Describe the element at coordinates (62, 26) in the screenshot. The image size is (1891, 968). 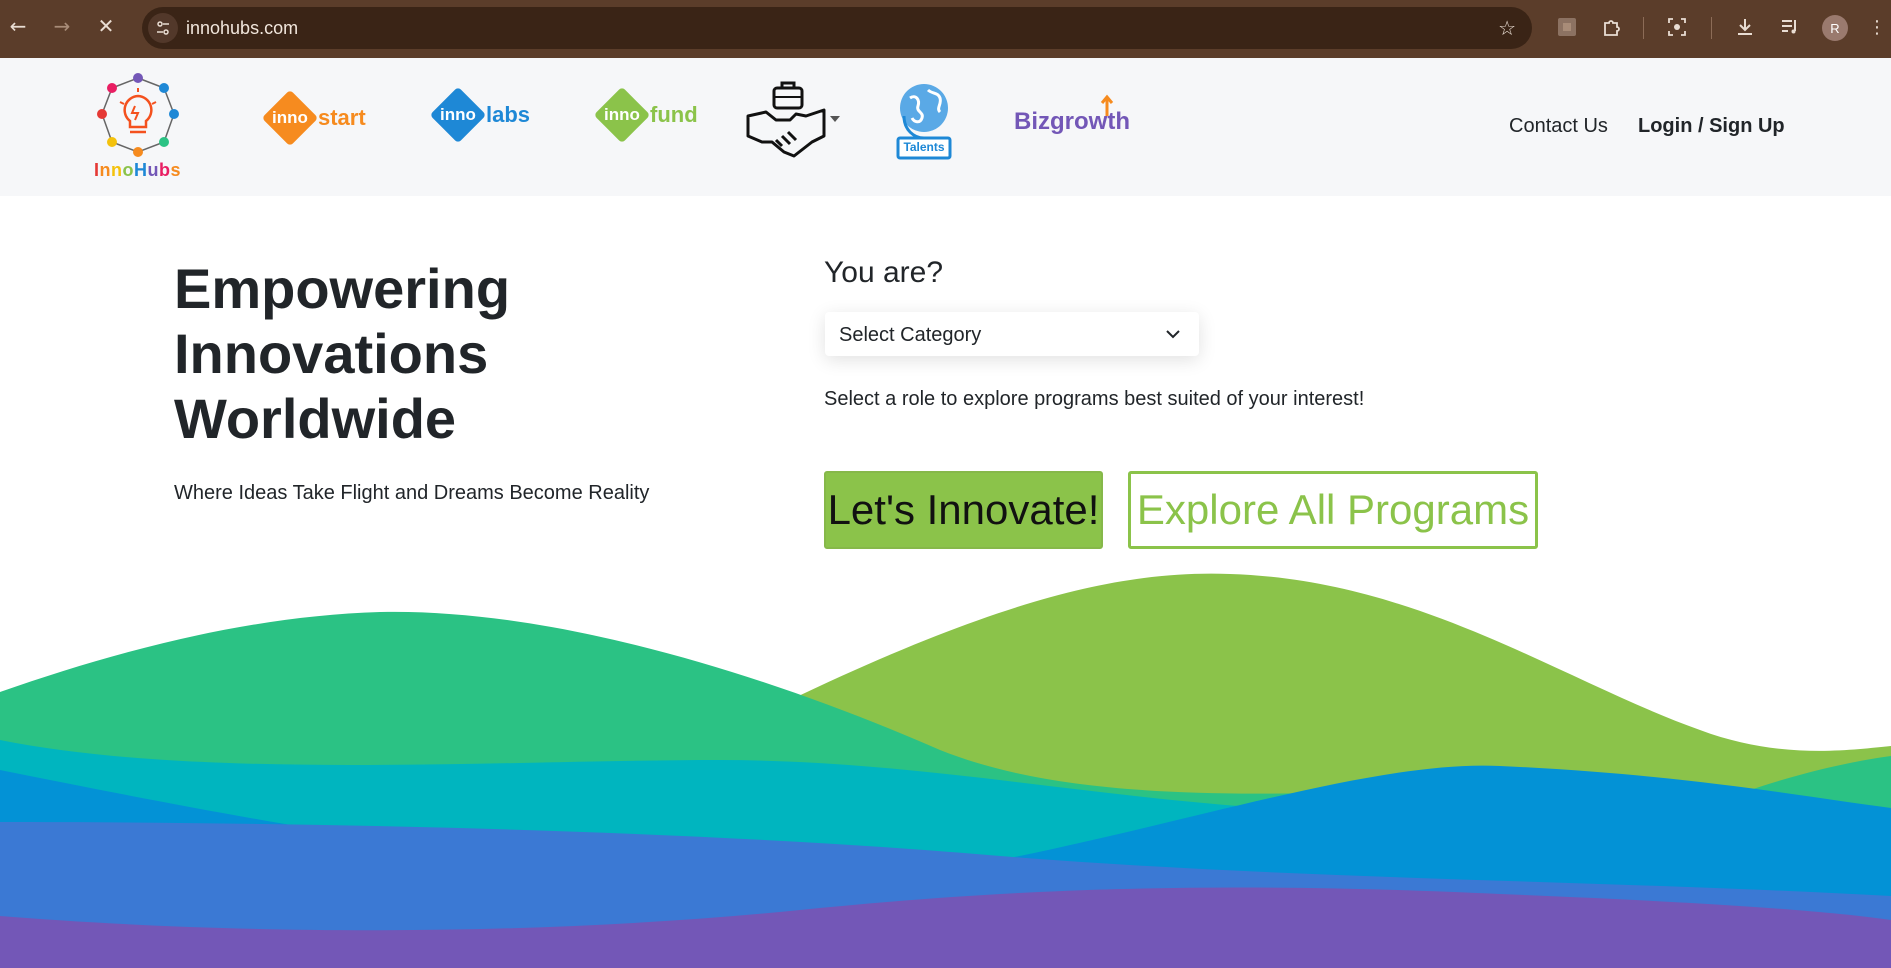
I see `forward-icon: →` at that location.